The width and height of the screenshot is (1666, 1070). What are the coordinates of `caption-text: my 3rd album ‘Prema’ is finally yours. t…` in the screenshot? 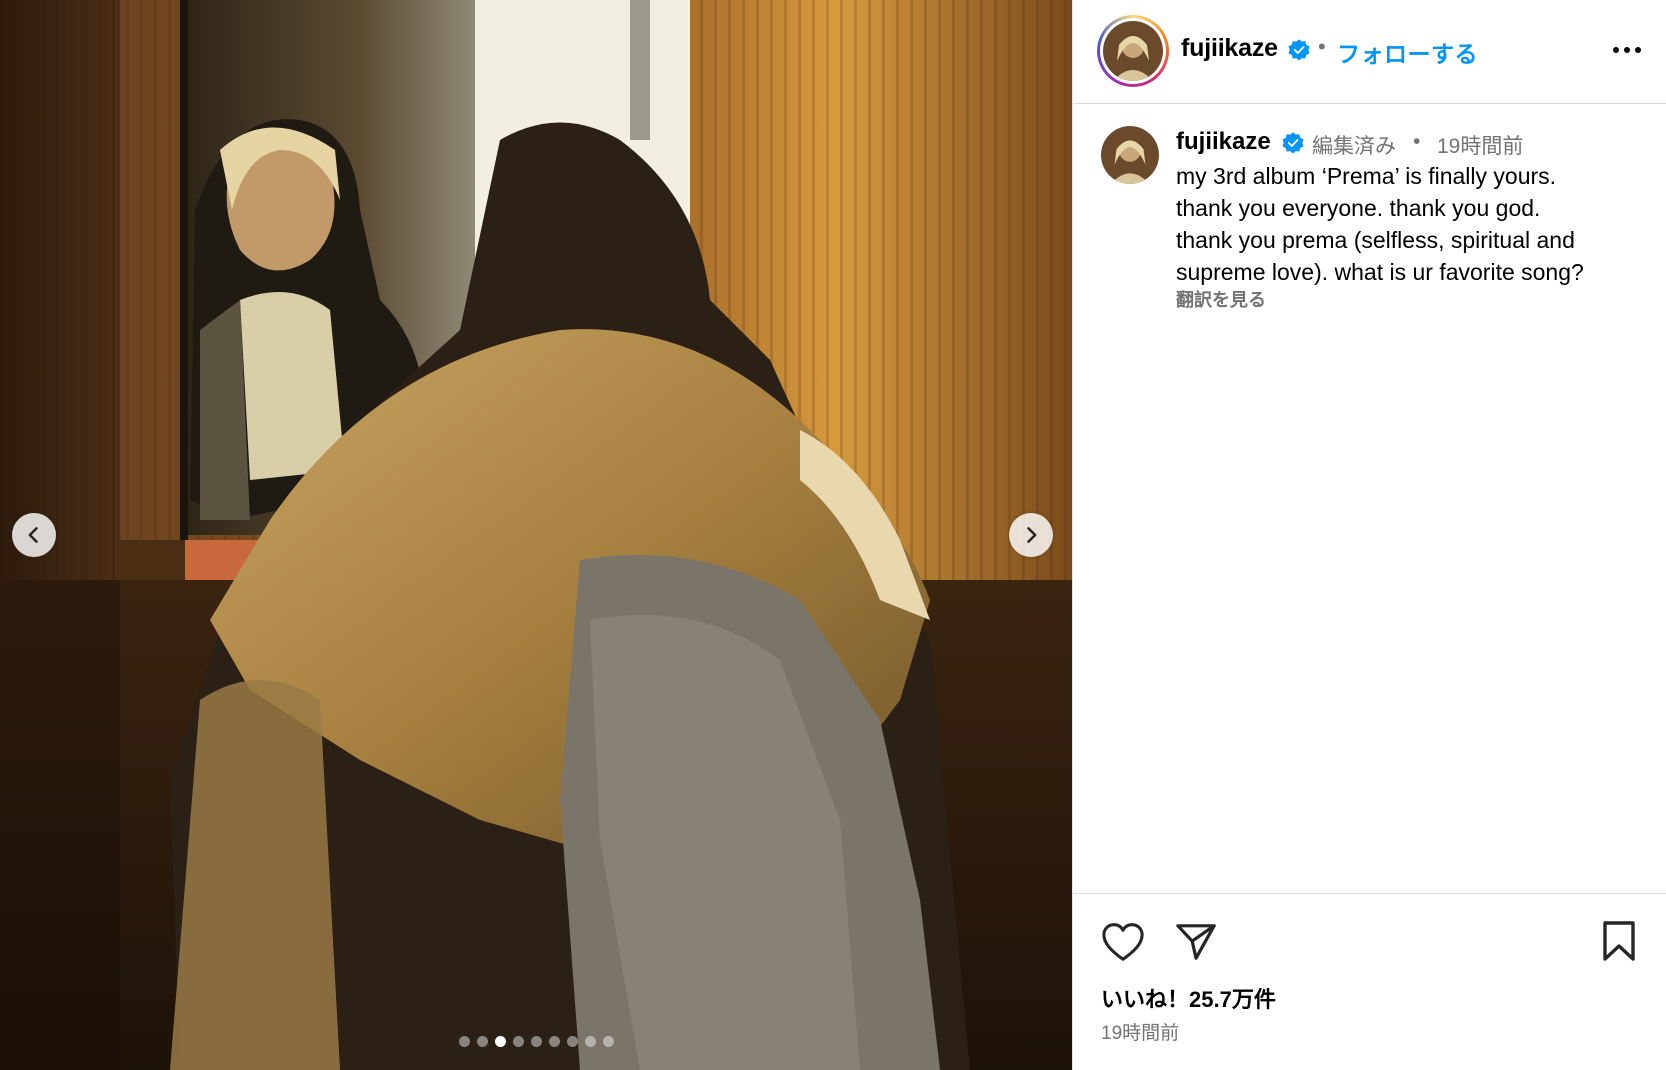 It's located at (1416, 224).